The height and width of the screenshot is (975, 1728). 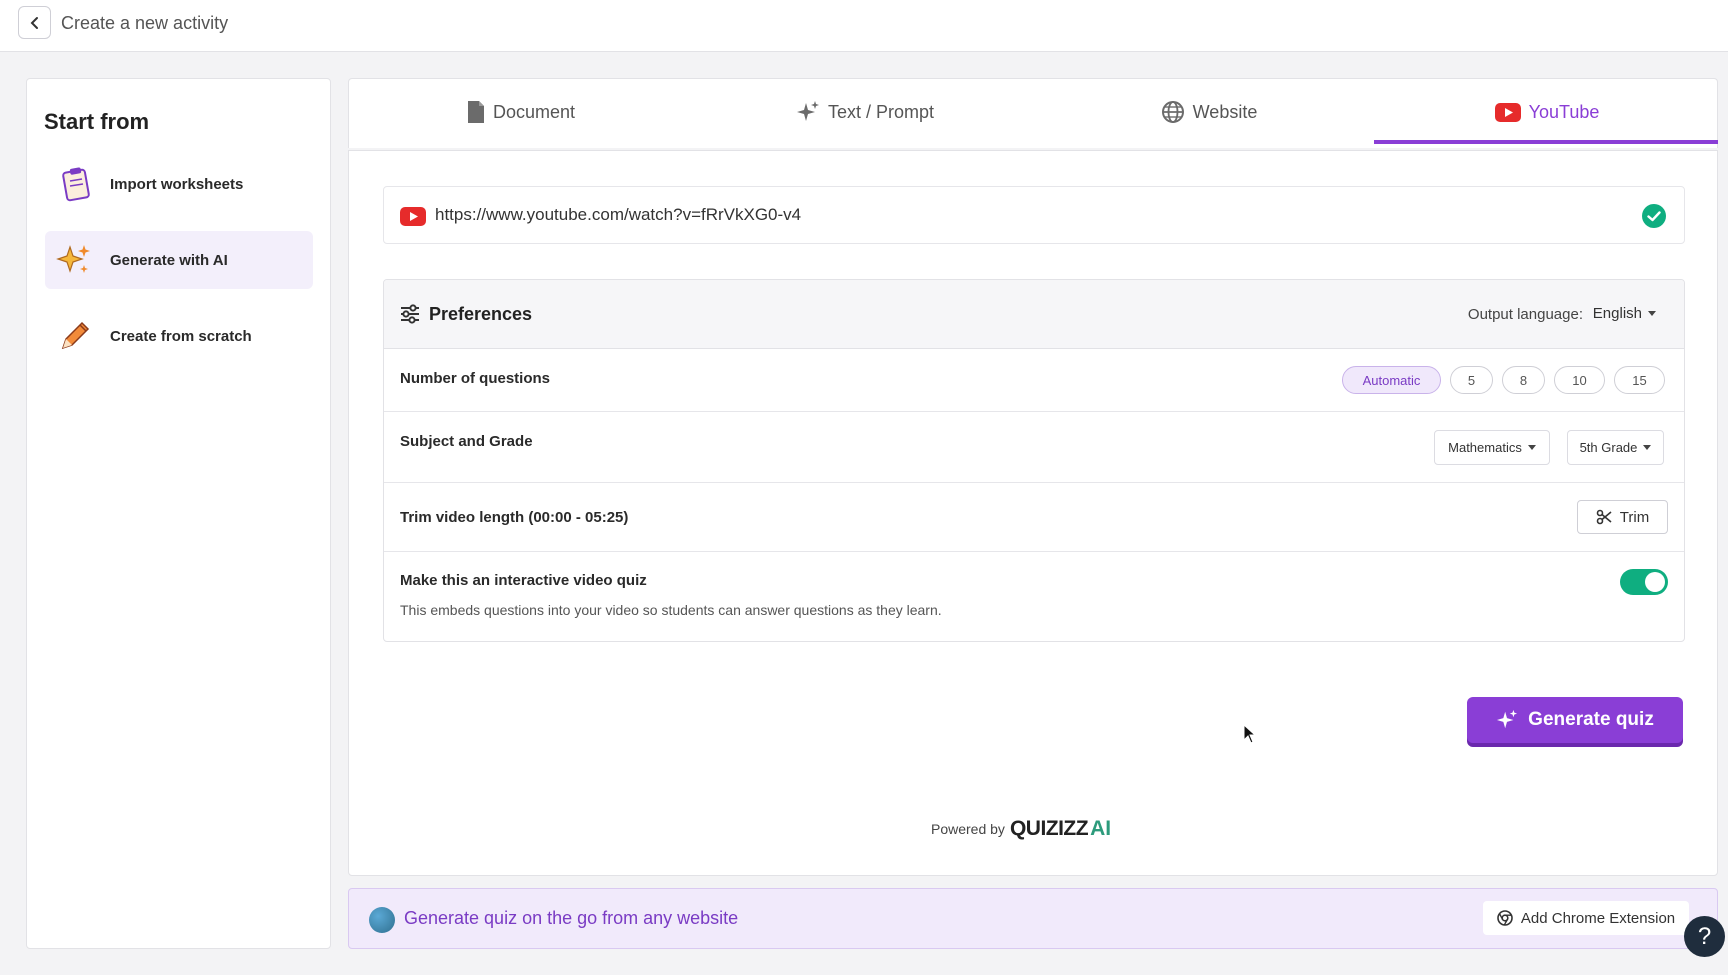 I want to click on question-count-8: 8, so click(x=1523, y=380).